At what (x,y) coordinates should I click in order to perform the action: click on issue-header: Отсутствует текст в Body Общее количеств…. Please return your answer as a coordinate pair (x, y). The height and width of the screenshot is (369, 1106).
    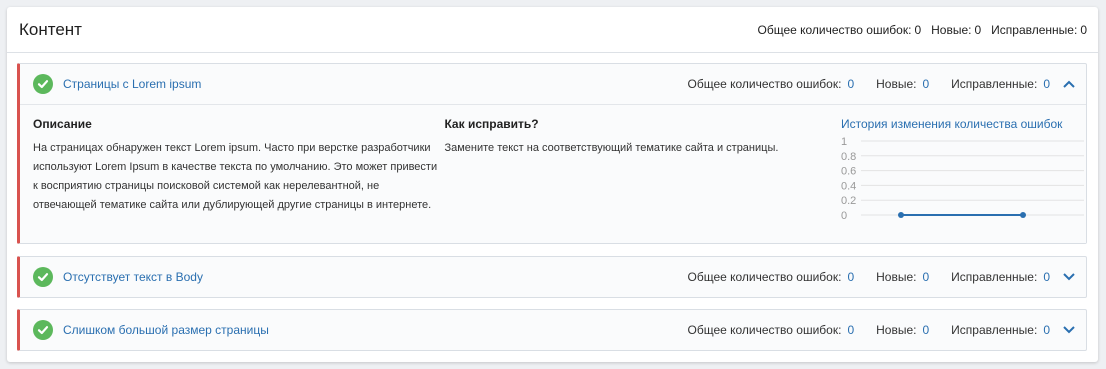
    Looking at the image, I should click on (553, 277).